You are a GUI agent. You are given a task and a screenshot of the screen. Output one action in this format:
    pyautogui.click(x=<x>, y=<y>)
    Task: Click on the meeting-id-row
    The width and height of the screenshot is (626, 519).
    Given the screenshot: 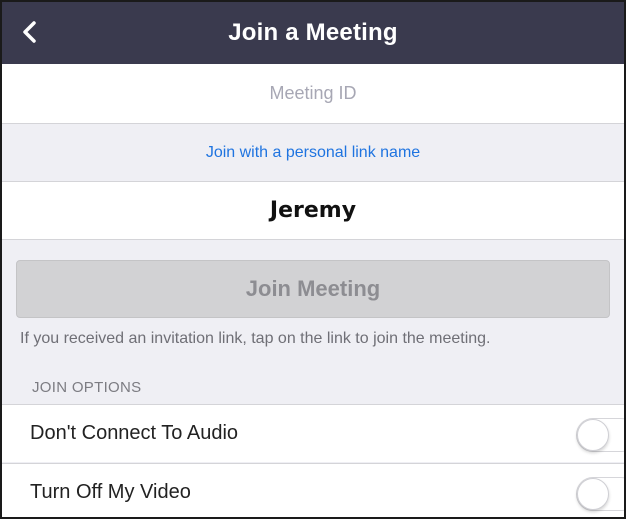 What is the action you would take?
    pyautogui.click(x=313, y=94)
    